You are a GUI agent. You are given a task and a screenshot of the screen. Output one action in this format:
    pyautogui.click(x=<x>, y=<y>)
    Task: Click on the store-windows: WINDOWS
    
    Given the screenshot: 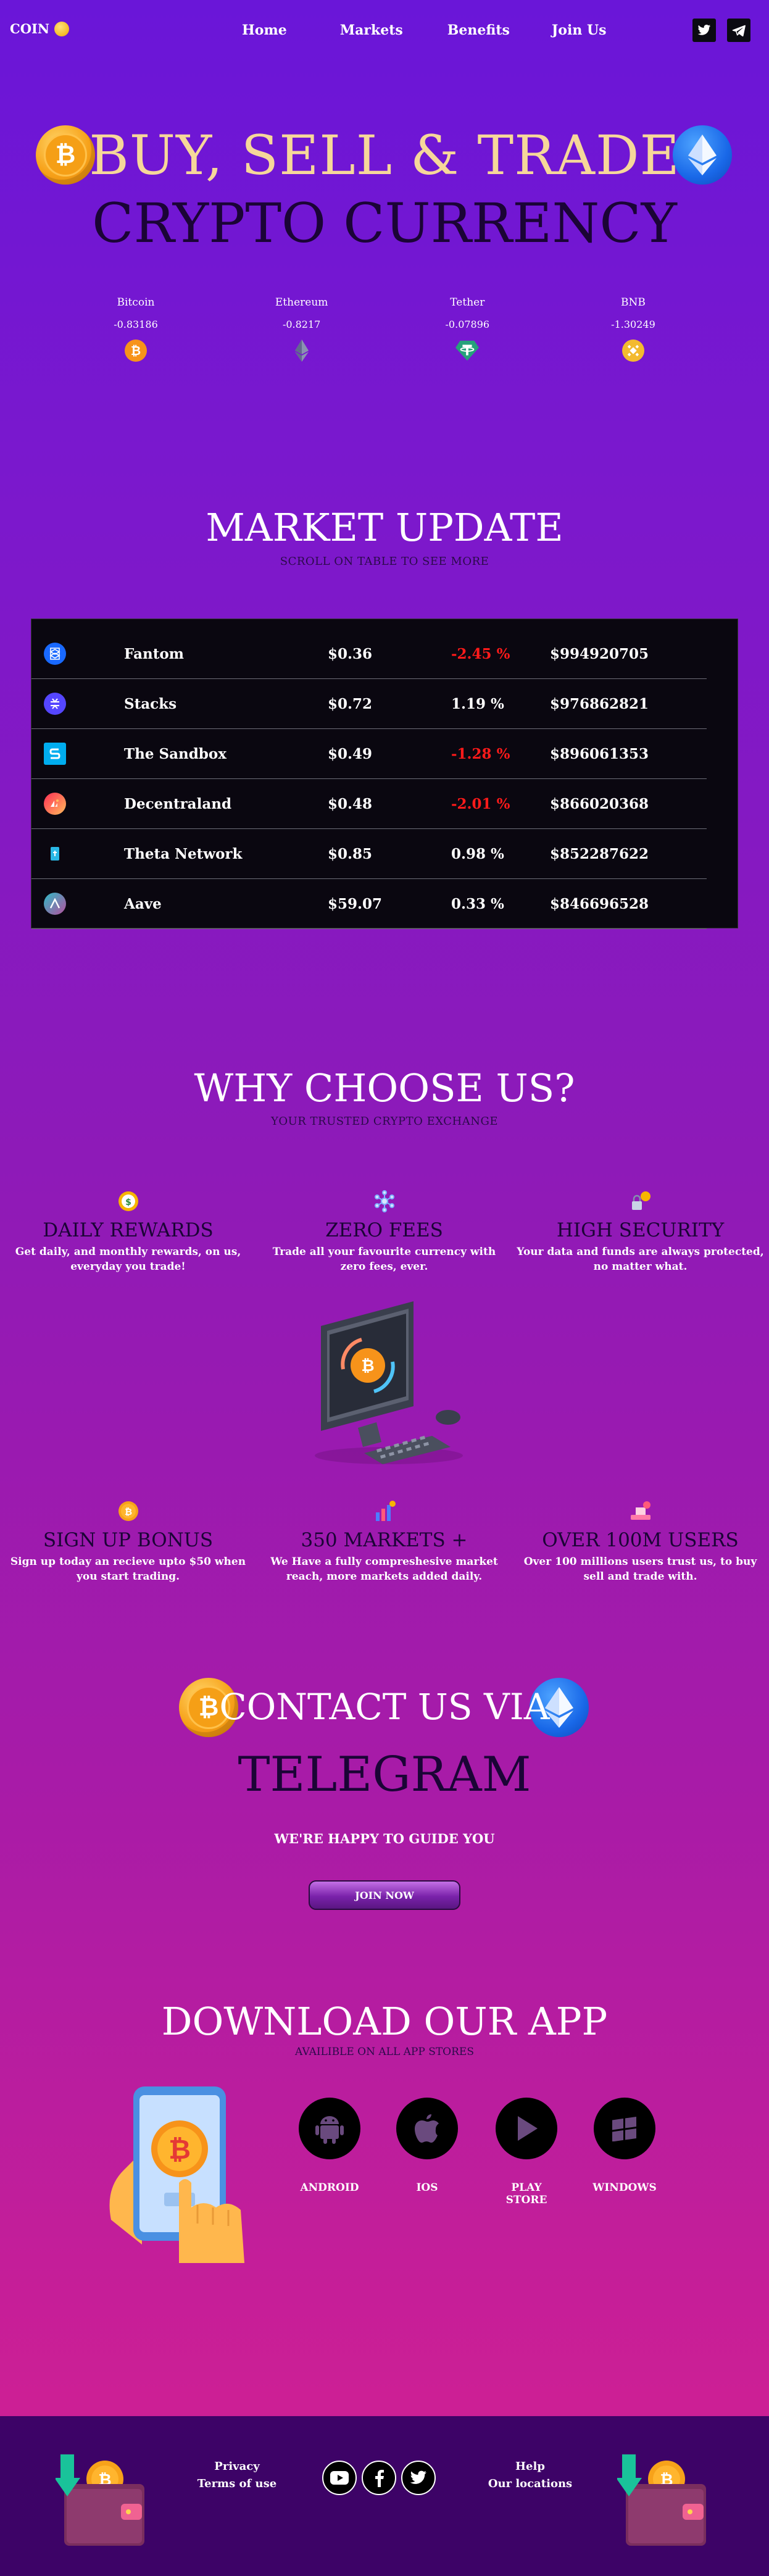 What is the action you would take?
    pyautogui.click(x=624, y=2146)
    